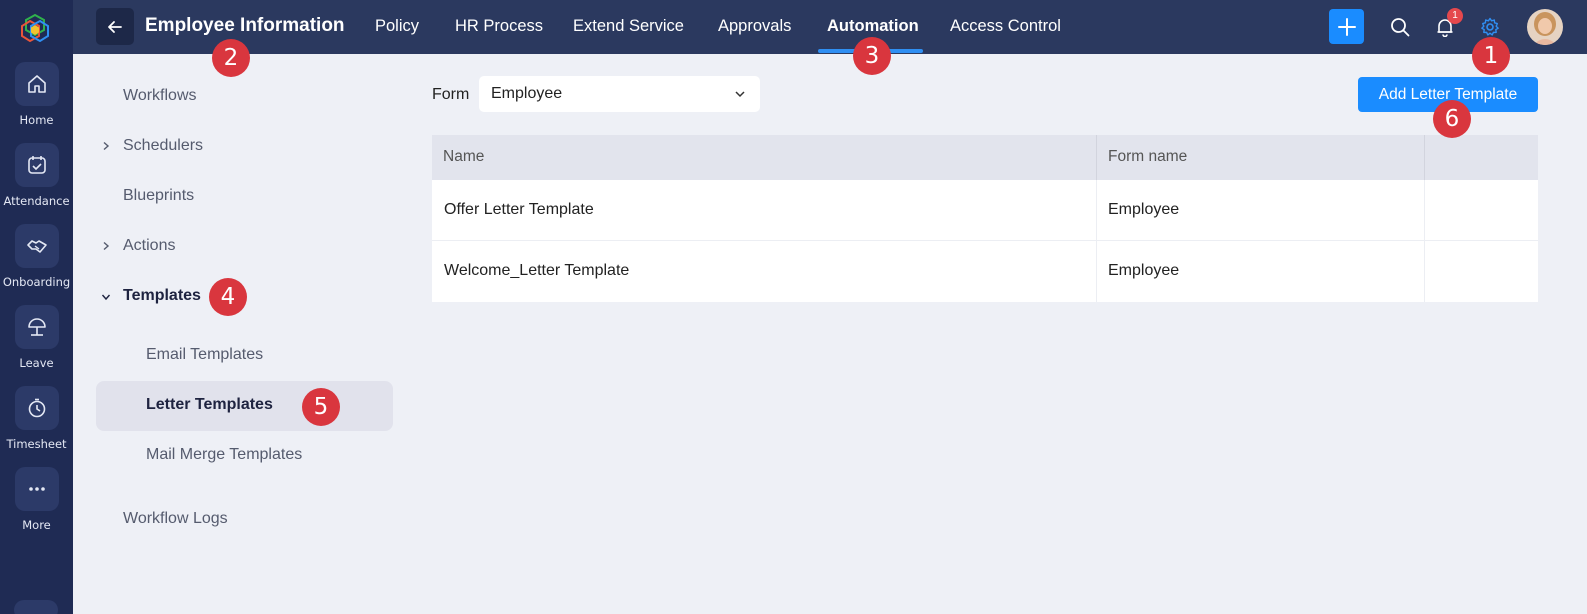 The width and height of the screenshot is (1587, 614). Describe the element at coordinates (36, 120) in the screenshot. I see `rail-label: Home` at that location.